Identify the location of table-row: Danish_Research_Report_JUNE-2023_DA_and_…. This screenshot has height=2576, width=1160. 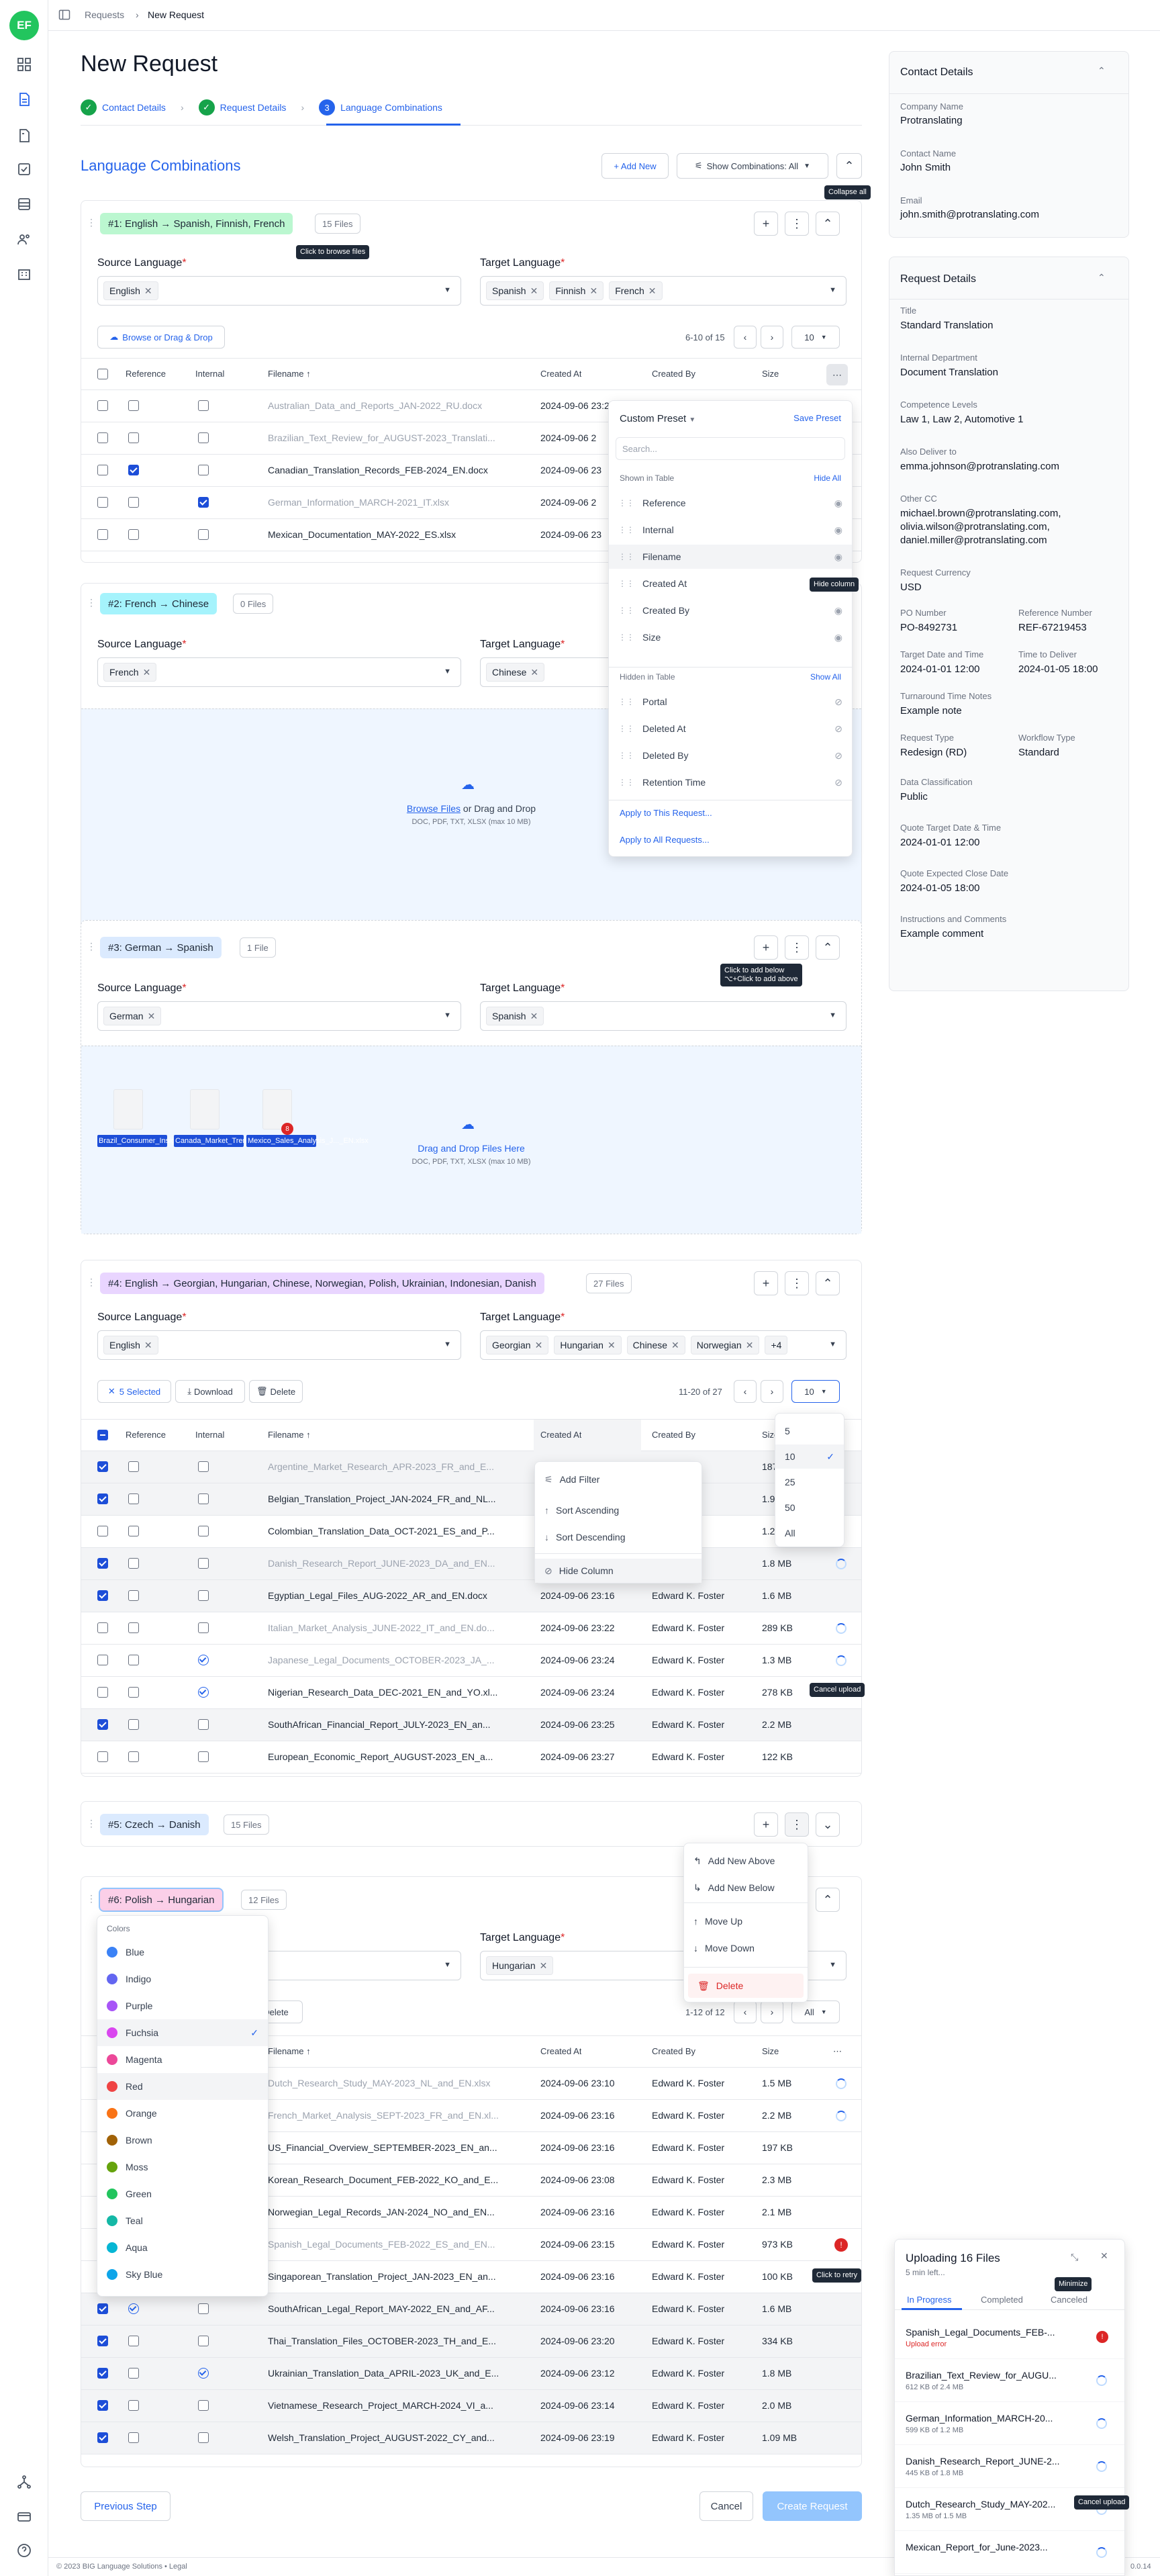
(471, 1564).